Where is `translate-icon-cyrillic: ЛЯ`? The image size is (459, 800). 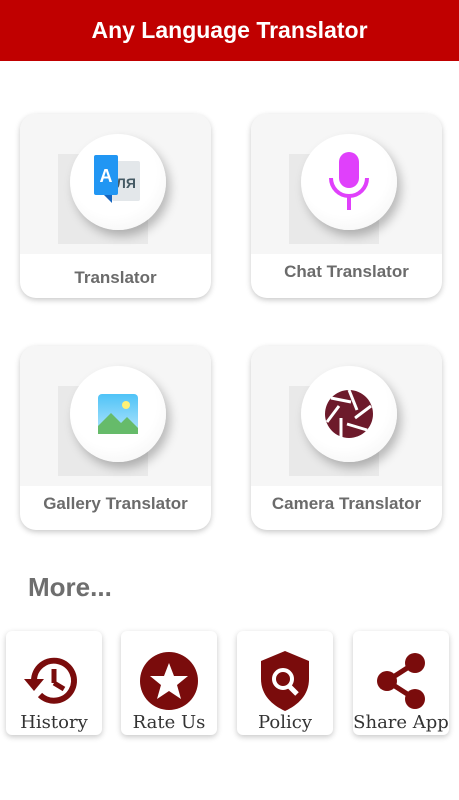
translate-icon-cyrillic: ЛЯ is located at coordinates (126, 183).